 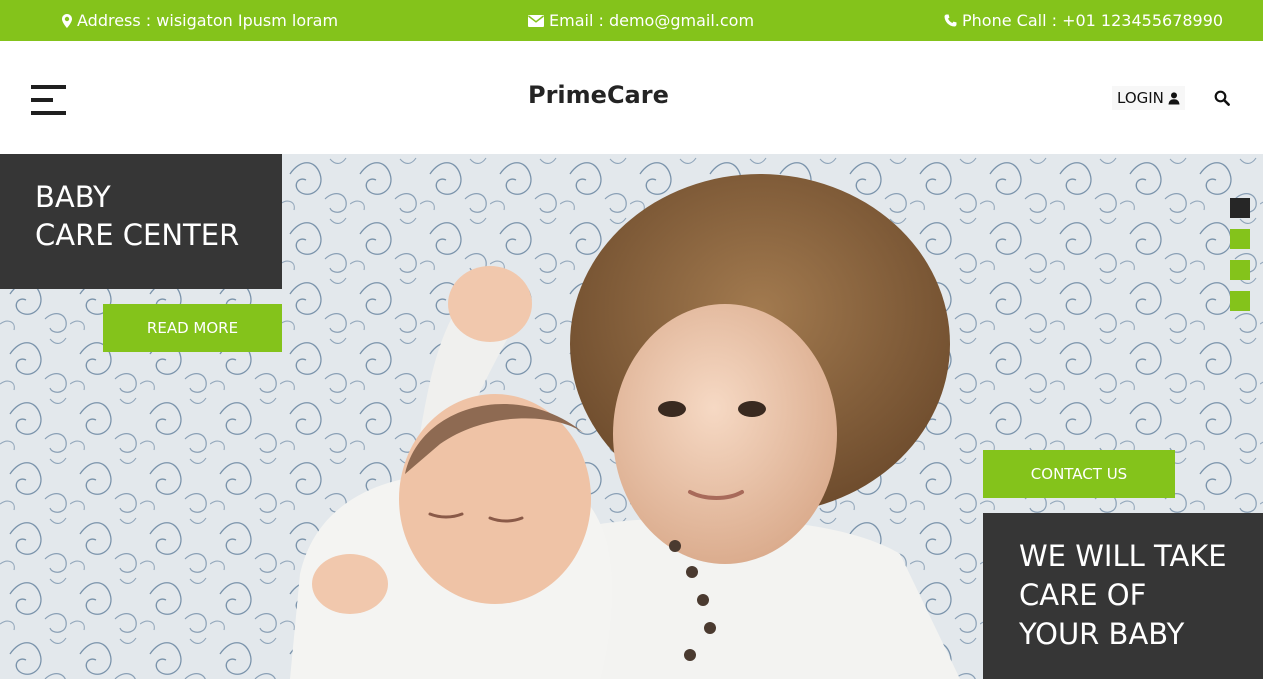 I want to click on caption-right-line-2: CARE OF, so click(x=1083, y=595).